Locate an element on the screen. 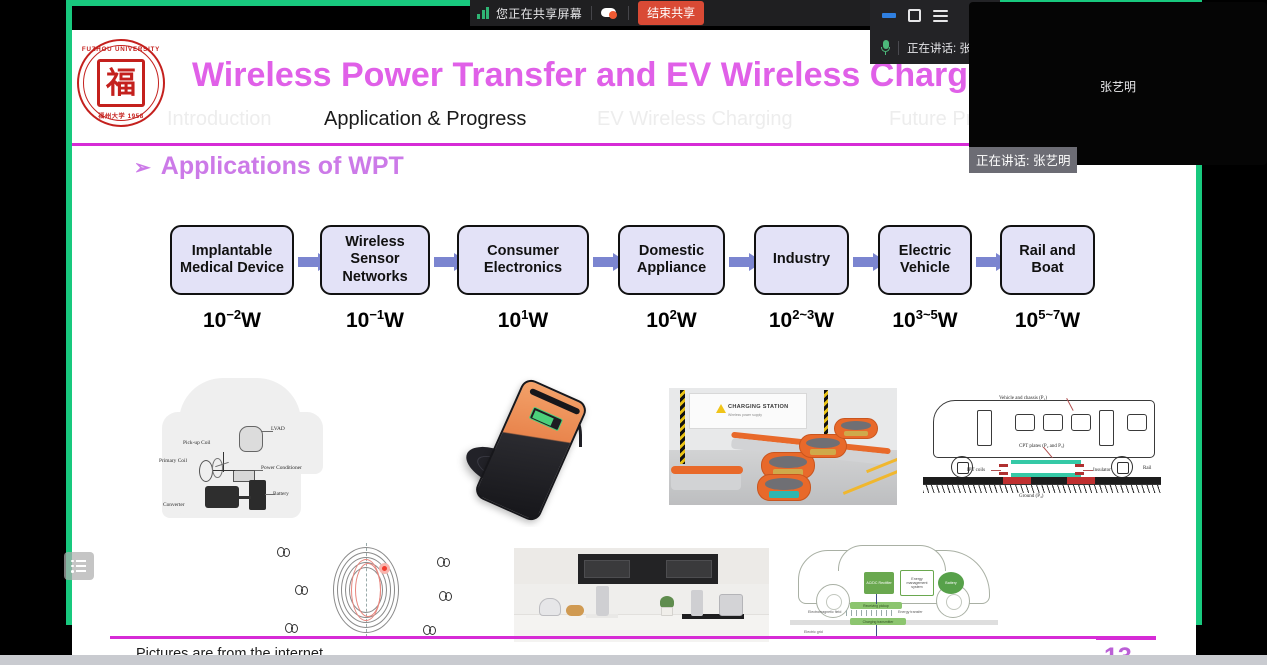 This screenshot has height=665, width=1267. flow-box-domestic-appliance: Domestic Appliance is located at coordinates (671, 260).